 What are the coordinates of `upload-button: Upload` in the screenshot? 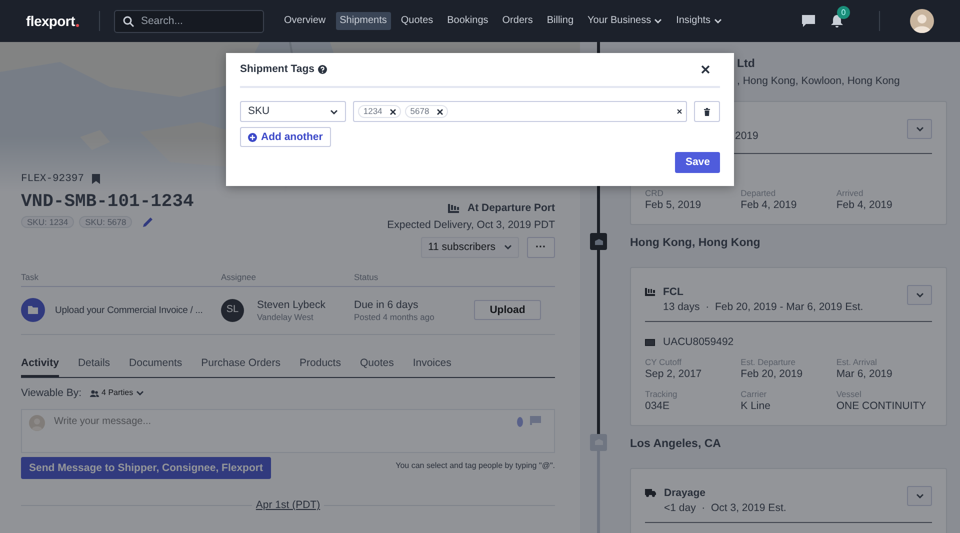 It's located at (507, 310).